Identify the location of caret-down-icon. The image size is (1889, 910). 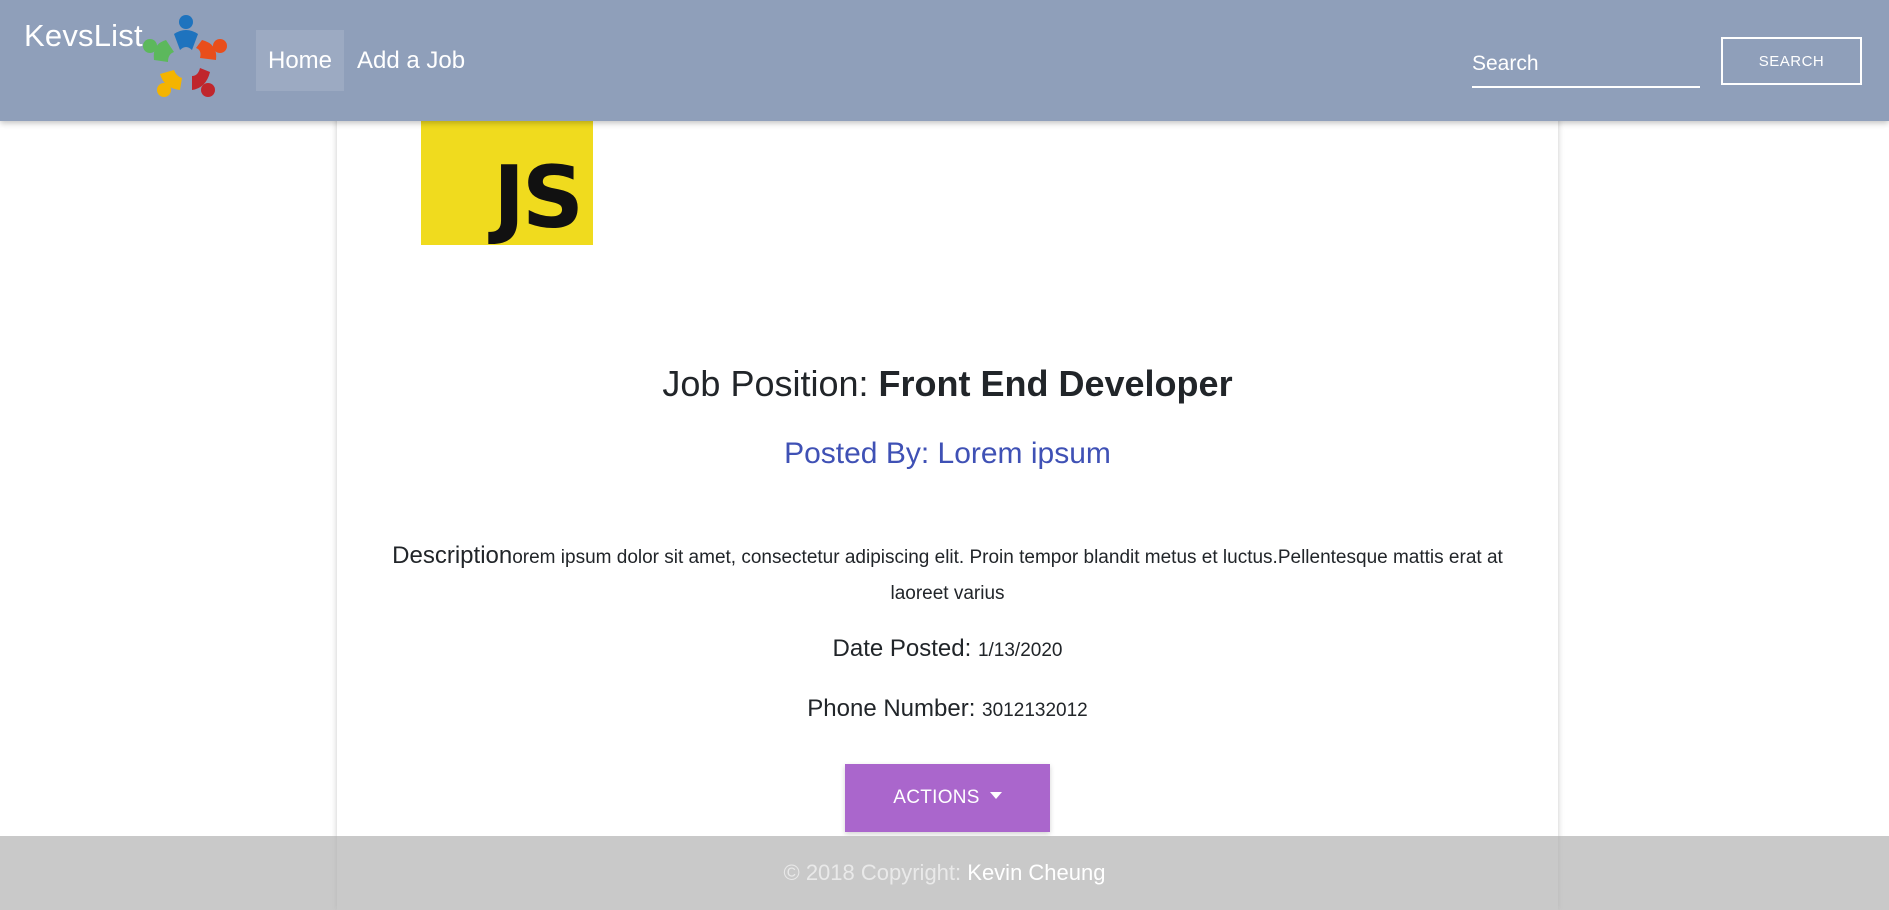
(995, 796).